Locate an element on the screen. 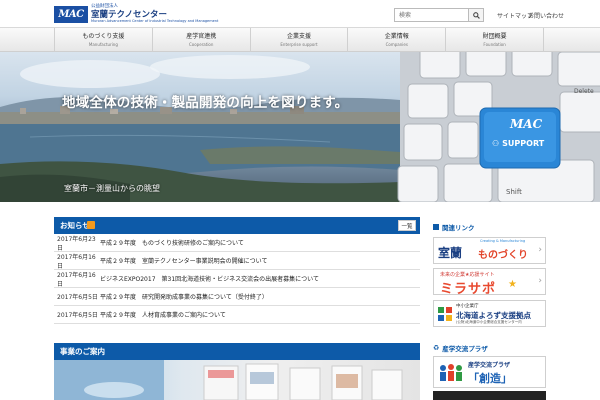 The width and height of the screenshot is (600, 400). feature-image is located at coordinates (237, 380).